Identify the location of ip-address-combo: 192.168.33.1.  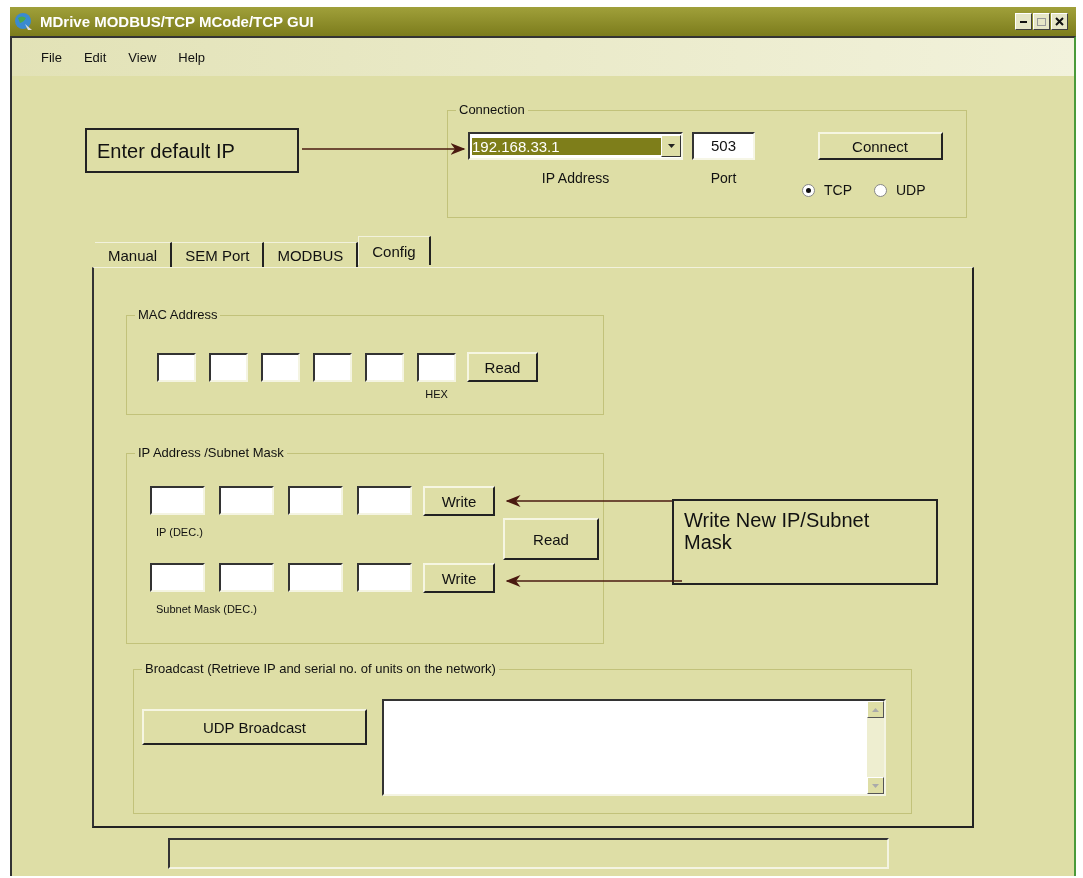
(575, 146).